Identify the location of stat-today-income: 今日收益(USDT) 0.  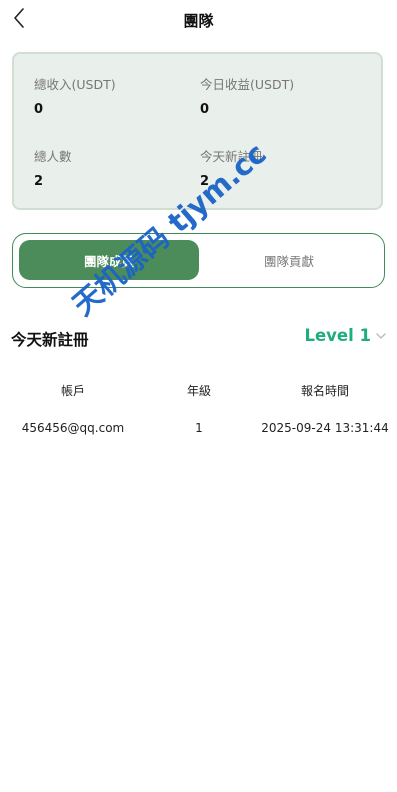
(280, 95).